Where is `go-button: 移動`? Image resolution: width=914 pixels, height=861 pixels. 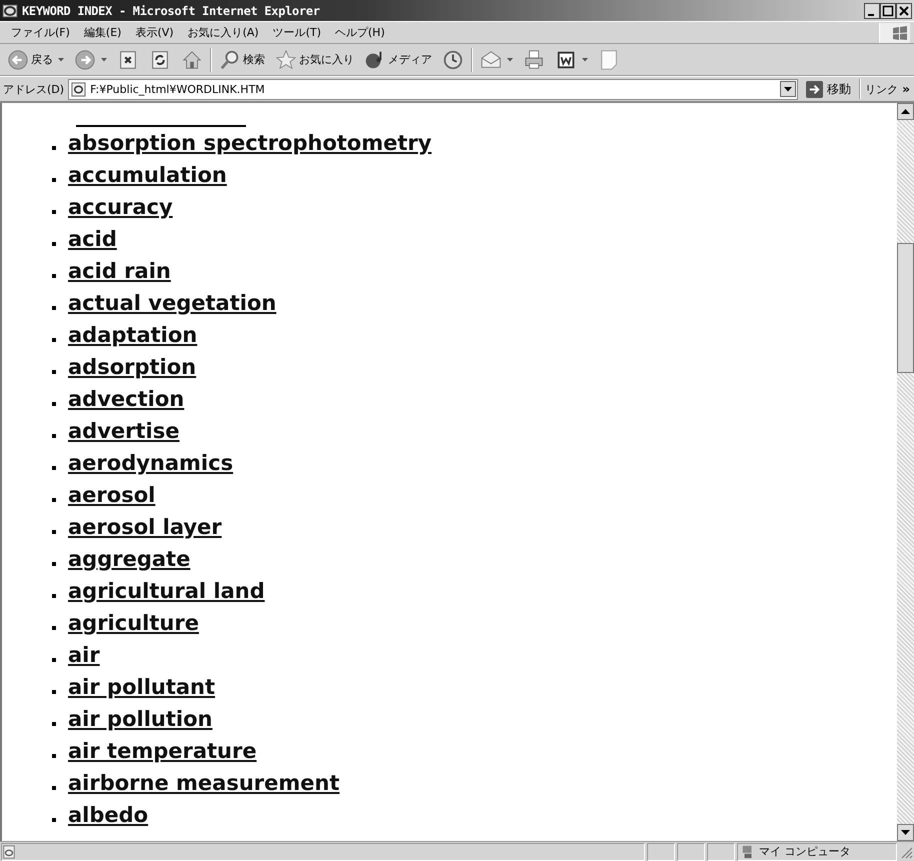
go-button: 移動 is located at coordinates (829, 89).